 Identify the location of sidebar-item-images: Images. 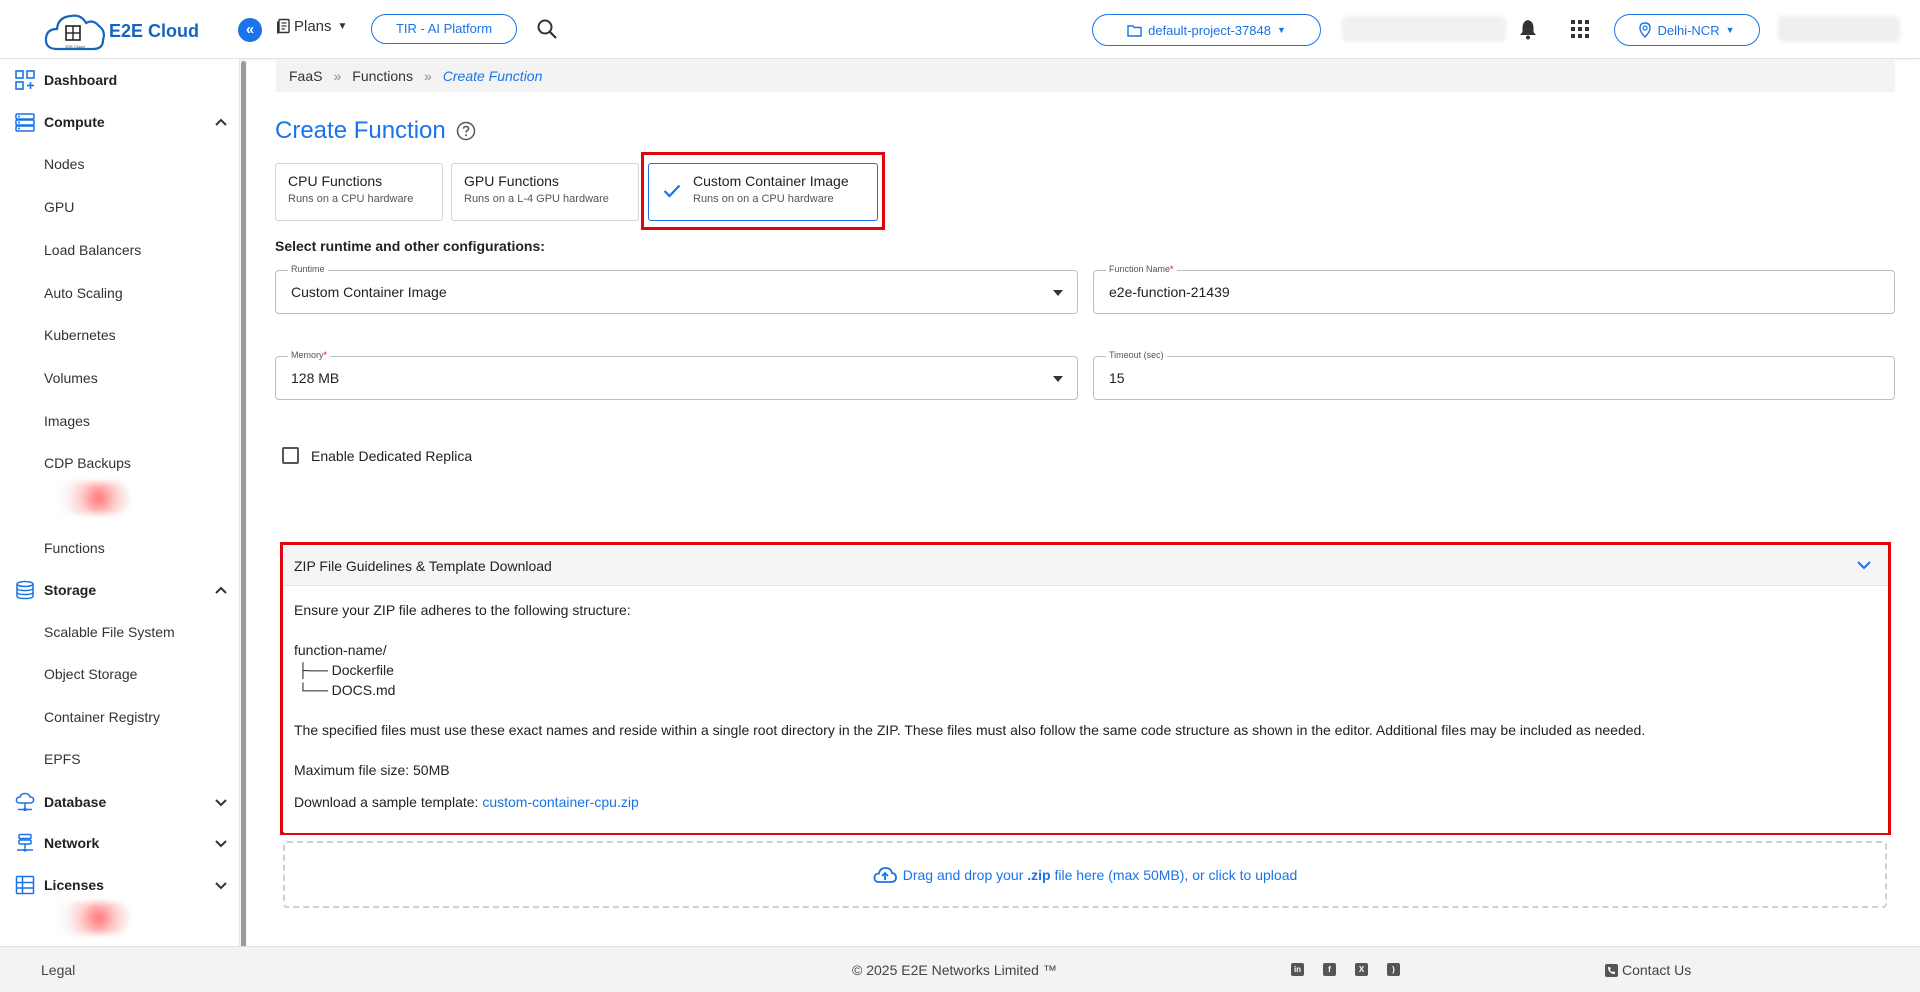
(67, 421).